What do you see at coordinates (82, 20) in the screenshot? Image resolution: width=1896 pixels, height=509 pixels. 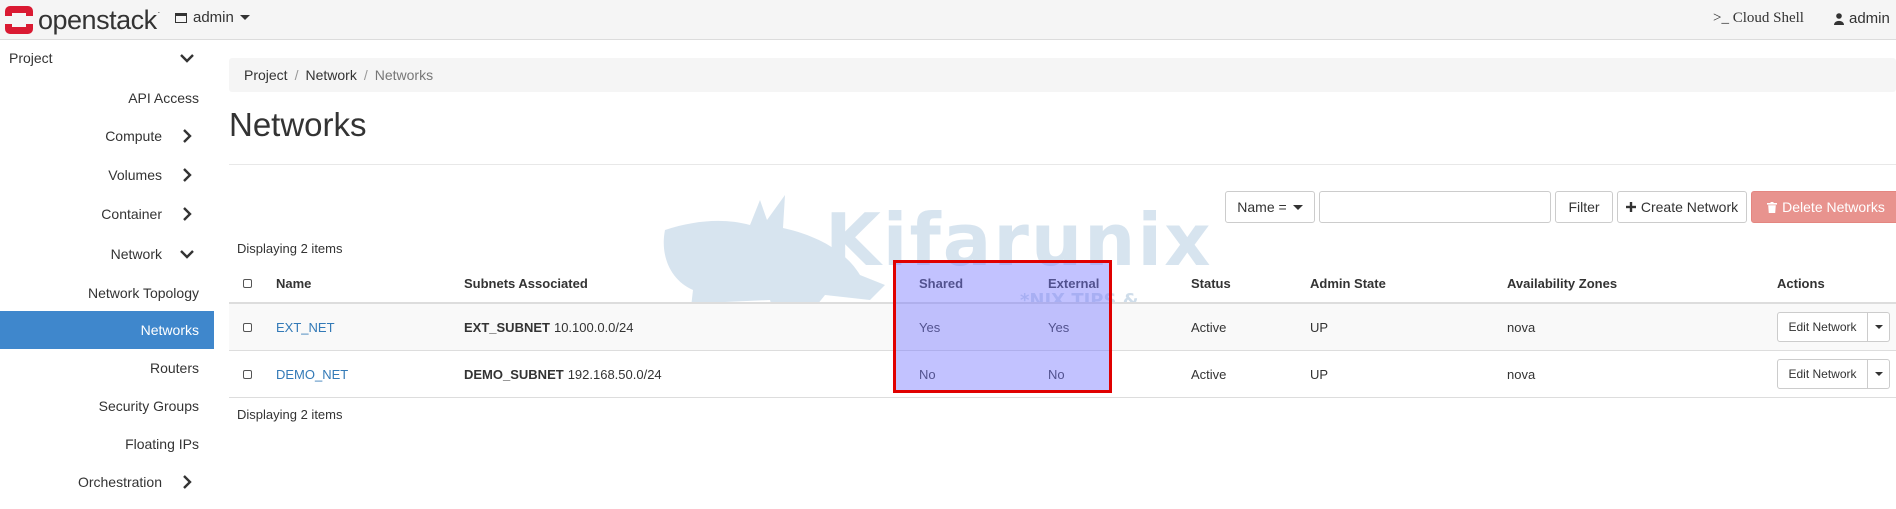 I see `brand: openstack.` at bounding box center [82, 20].